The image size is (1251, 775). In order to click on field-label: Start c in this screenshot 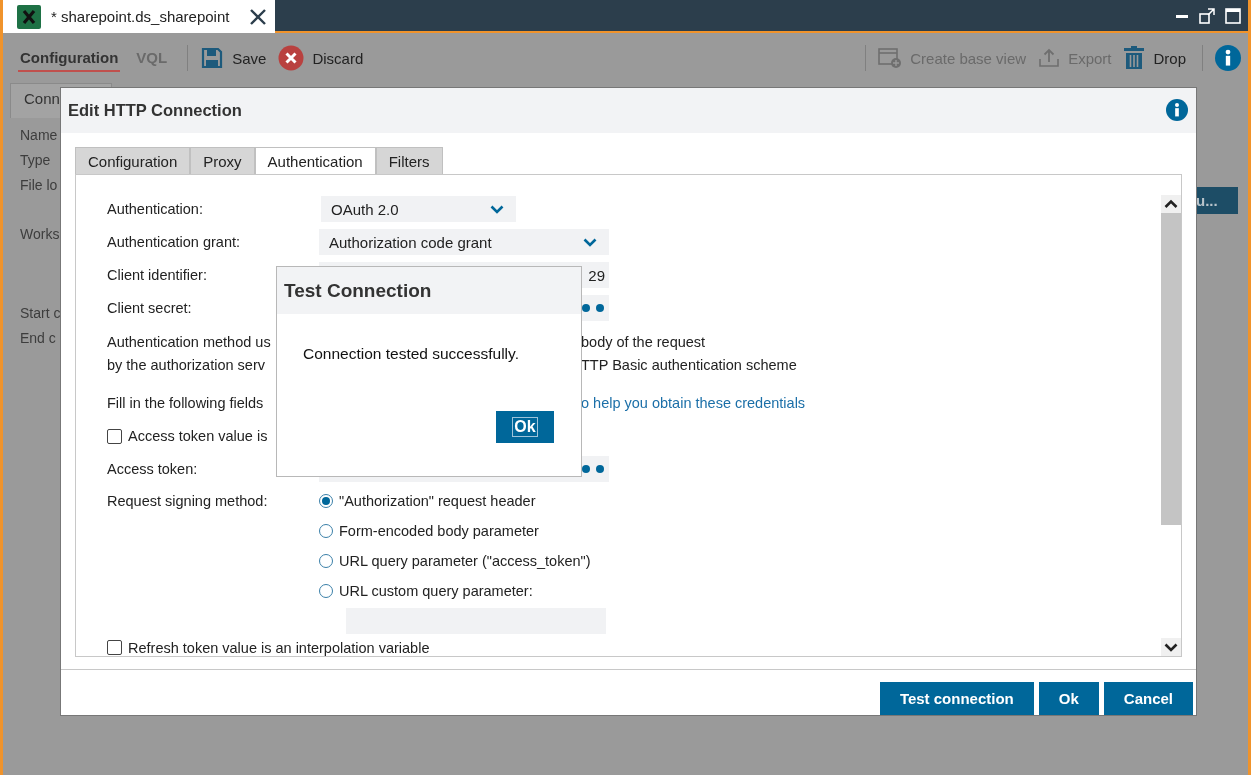, I will do `click(40, 313)`.